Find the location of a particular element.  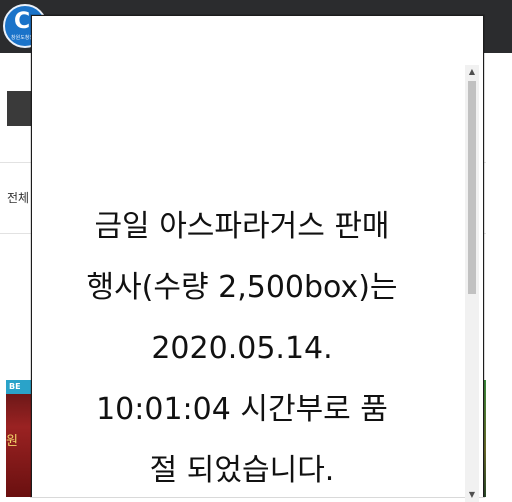

page-right-area is located at coordinates (499, 275).